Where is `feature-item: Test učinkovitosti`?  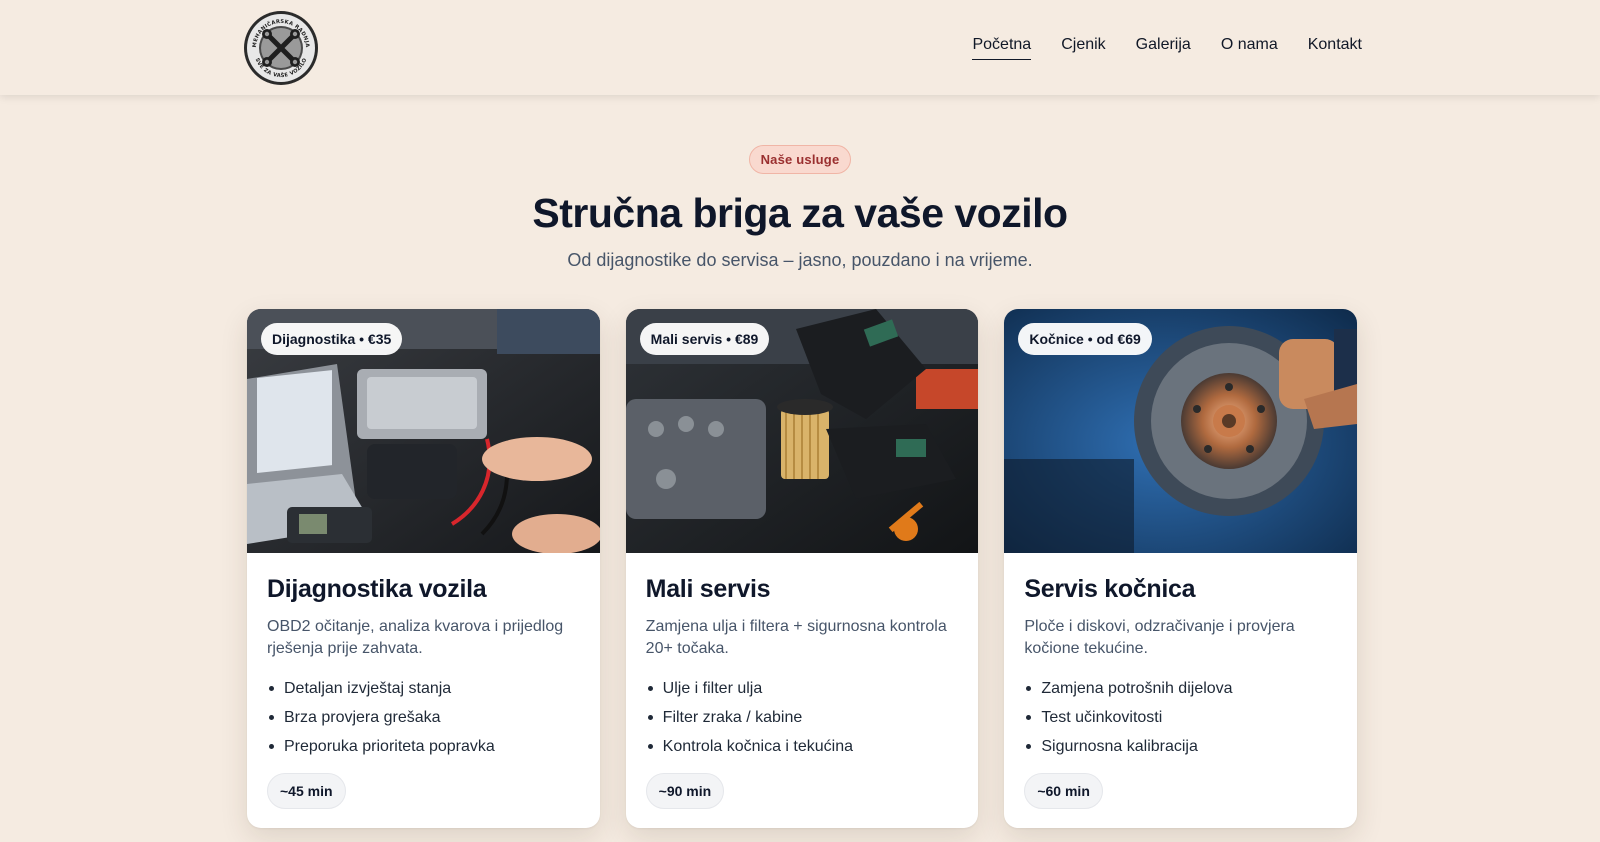
feature-item: Test učinkovitosti is located at coordinates (1180, 717).